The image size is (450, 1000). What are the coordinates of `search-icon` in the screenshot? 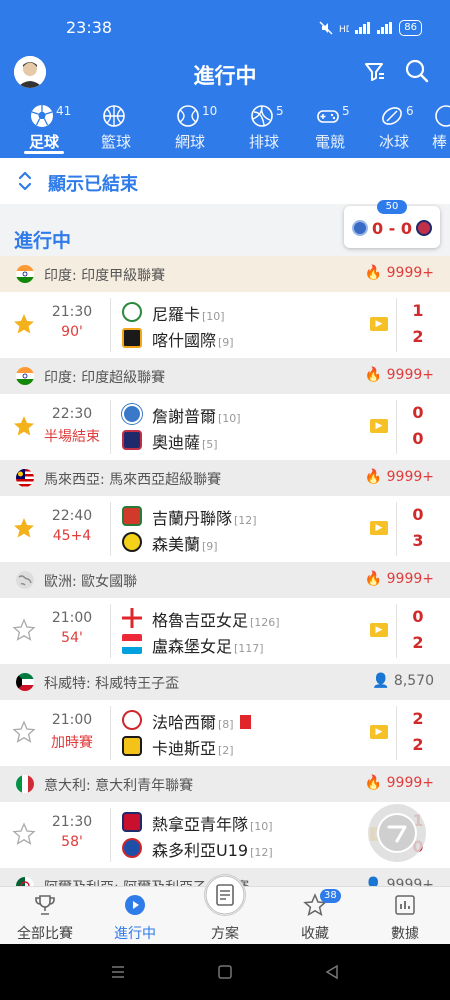 It's located at (417, 71).